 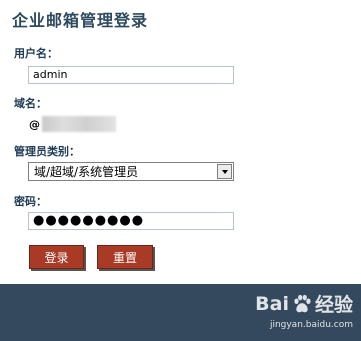 What do you see at coordinates (272, 303) in the screenshot?
I see `watermark-brand-left: Bai` at bounding box center [272, 303].